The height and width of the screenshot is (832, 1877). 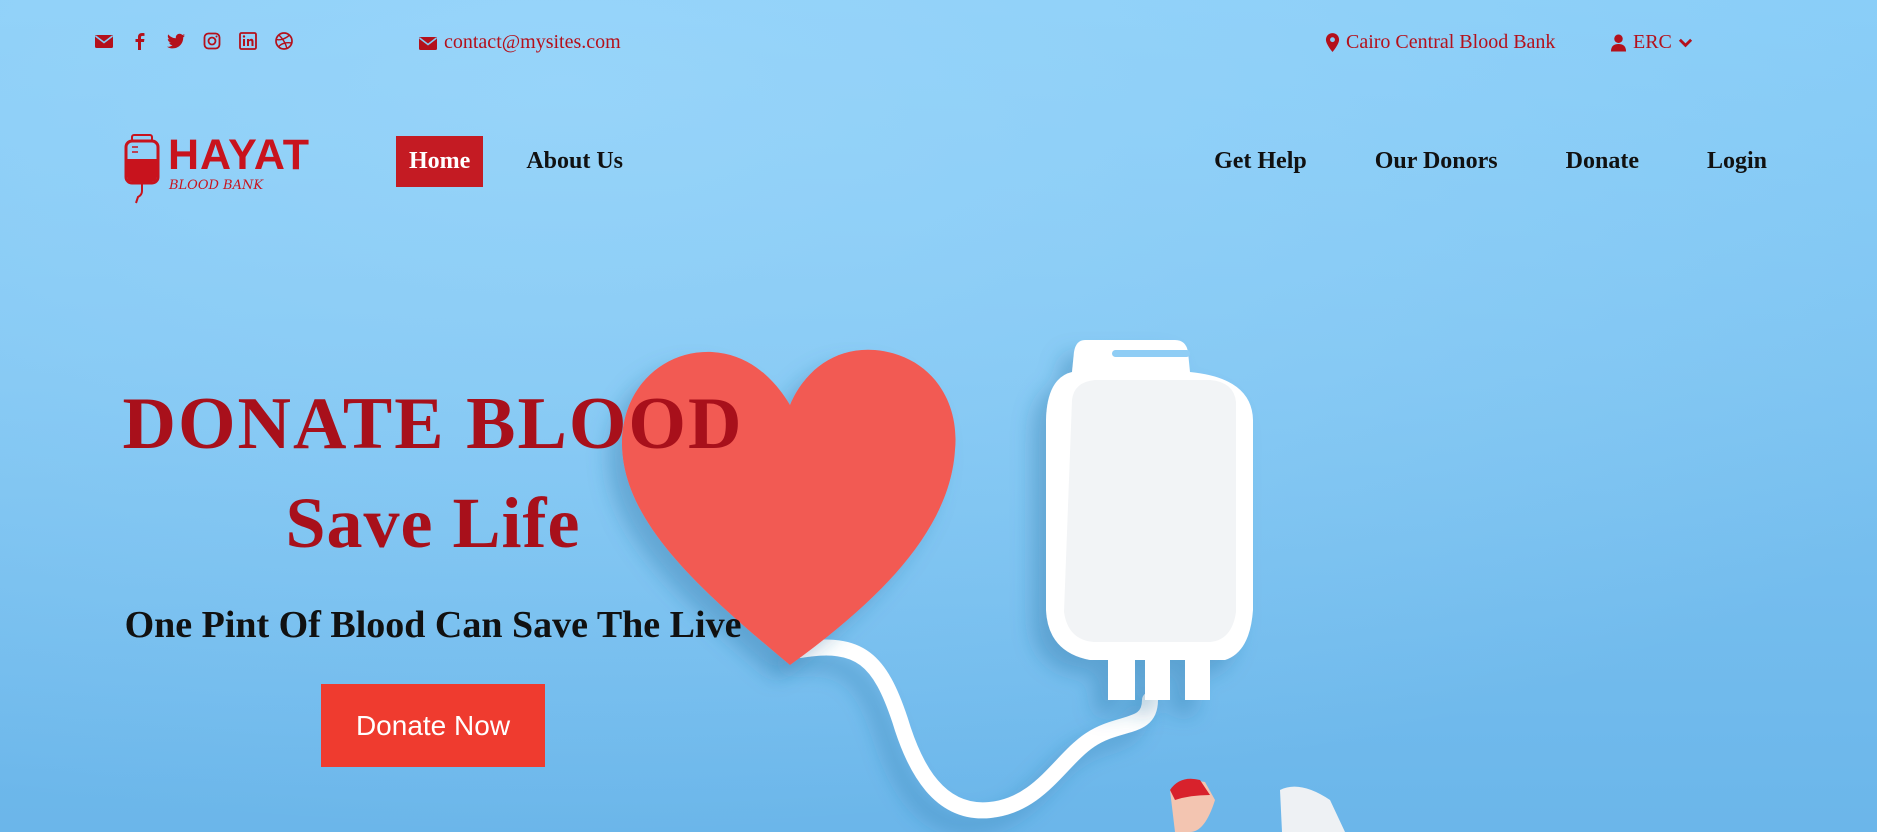 I want to click on hero-tagline: One Pint Of Blood Can Save The Live, so click(x=433, y=625).